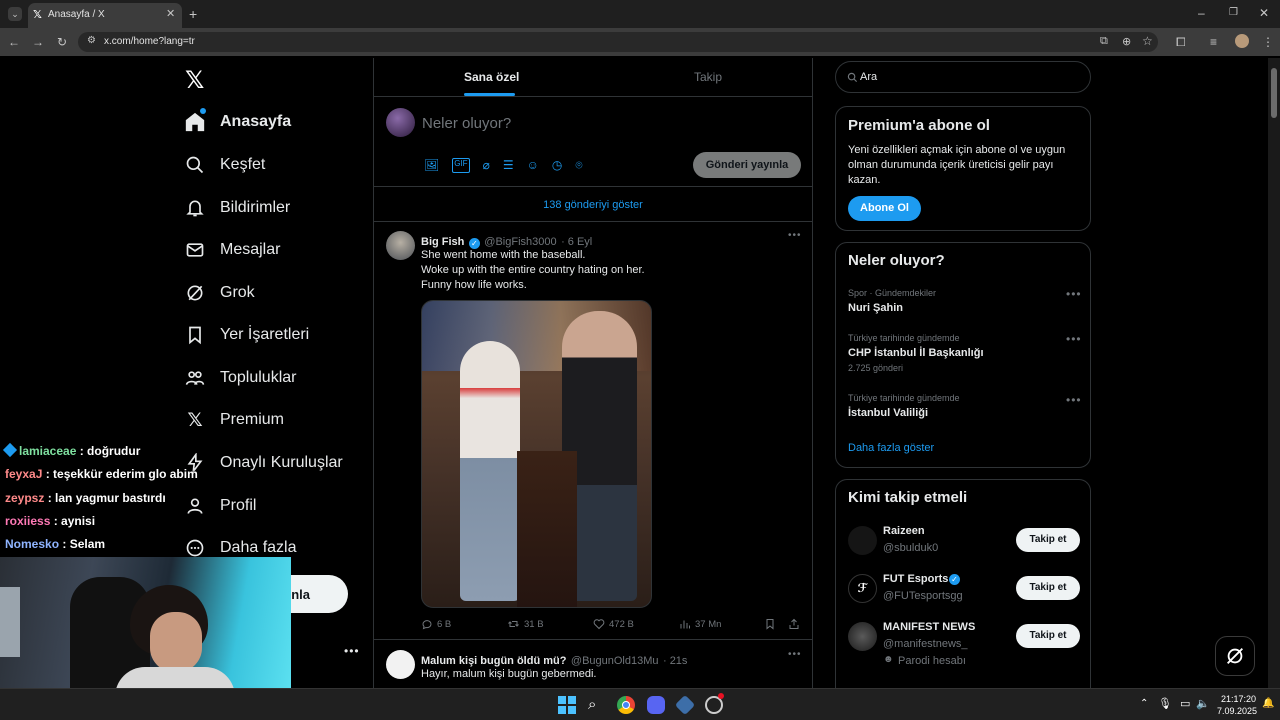  Describe the element at coordinates (1165, 703) in the screenshot. I see `mic-icon: 🎙` at that location.